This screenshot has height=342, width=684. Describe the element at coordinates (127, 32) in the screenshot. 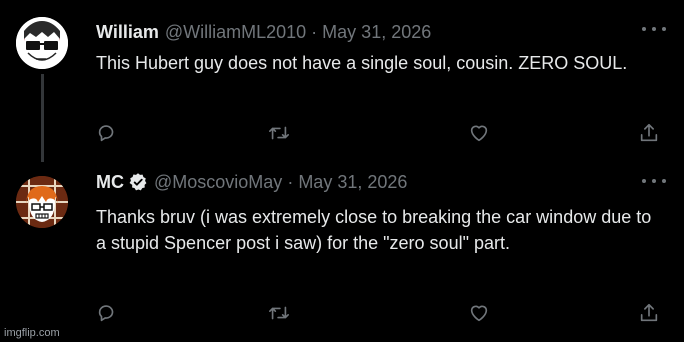

I see `display-name: William` at that location.